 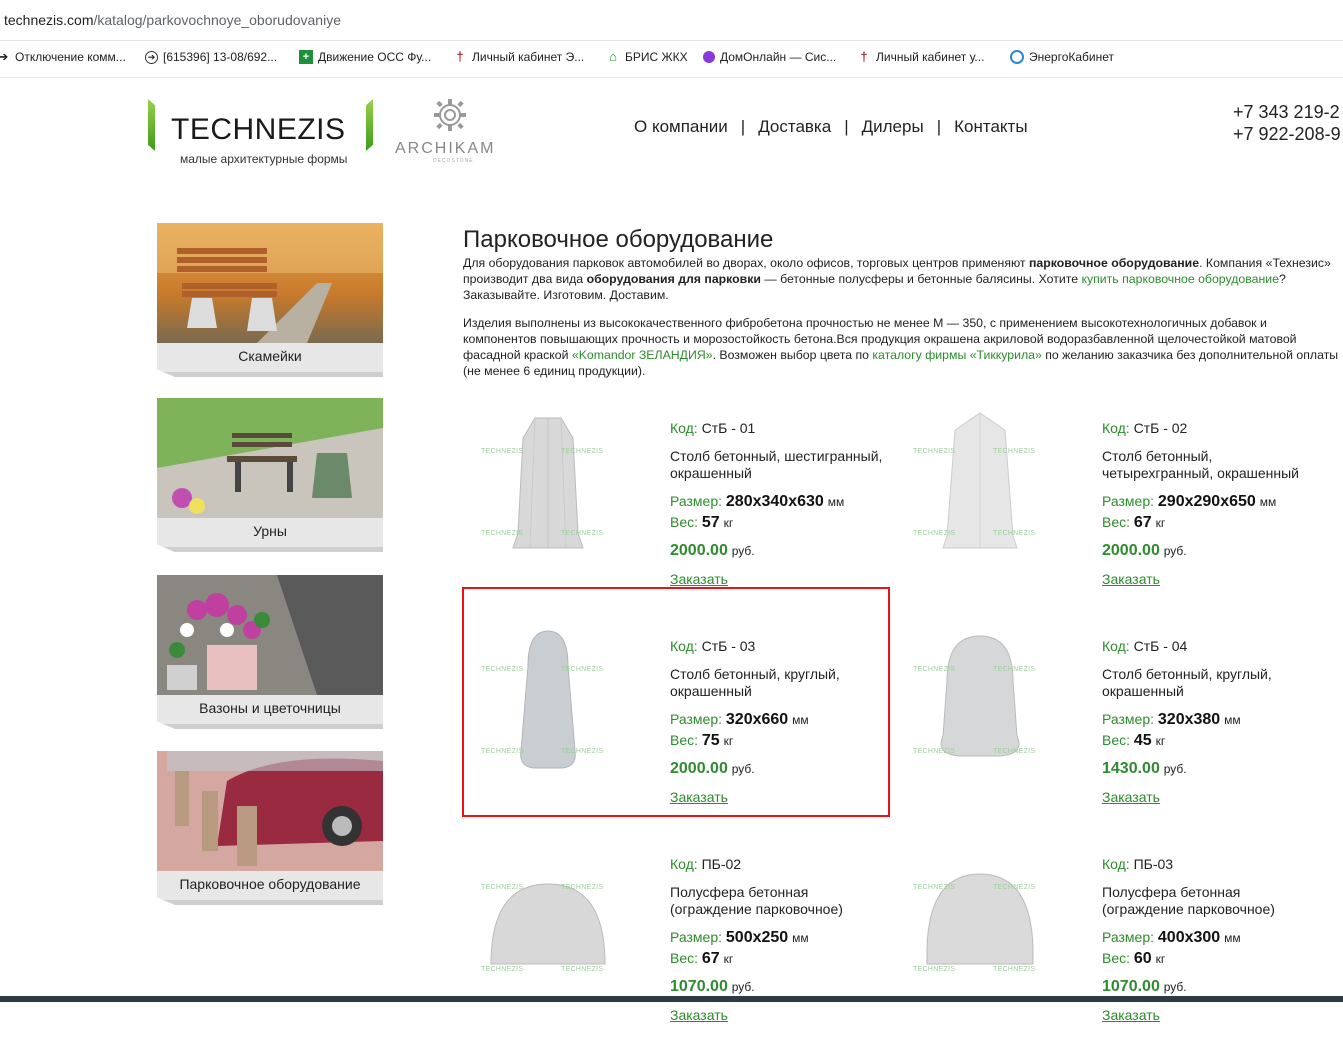 I want to click on site-logo: TECHNEZIS малые архитектурные формы, so click(x=260, y=134).